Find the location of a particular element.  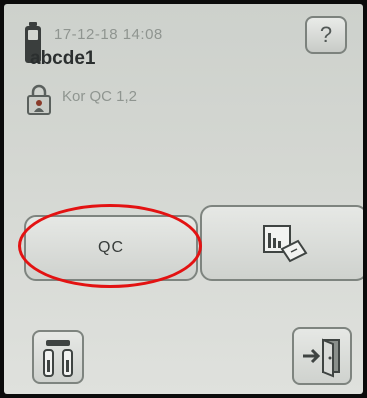

lock-badge-icon is located at coordinates (39, 99).